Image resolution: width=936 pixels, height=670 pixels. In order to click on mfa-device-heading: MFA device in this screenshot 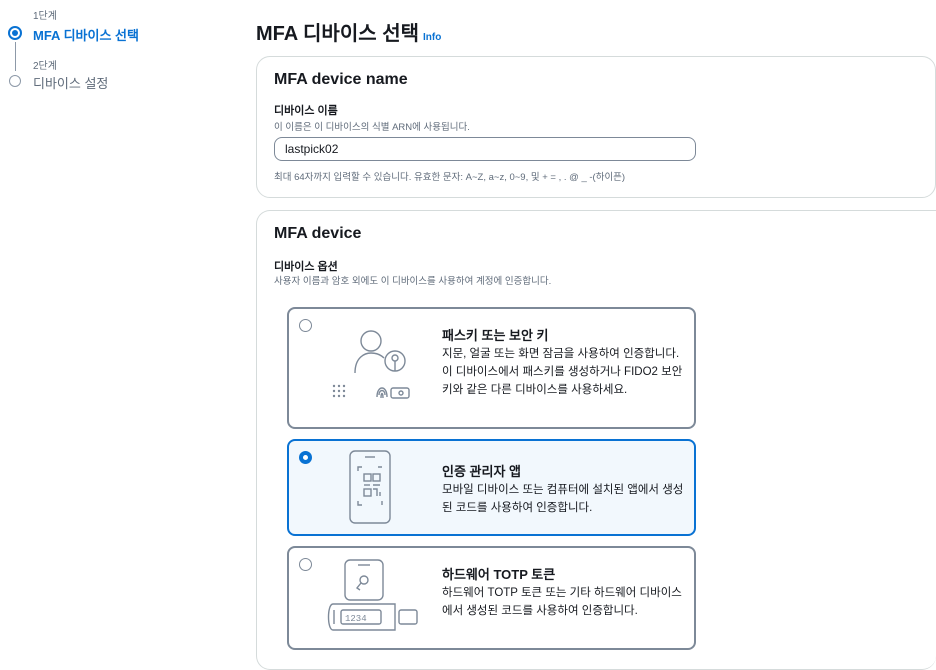, I will do `click(318, 233)`.